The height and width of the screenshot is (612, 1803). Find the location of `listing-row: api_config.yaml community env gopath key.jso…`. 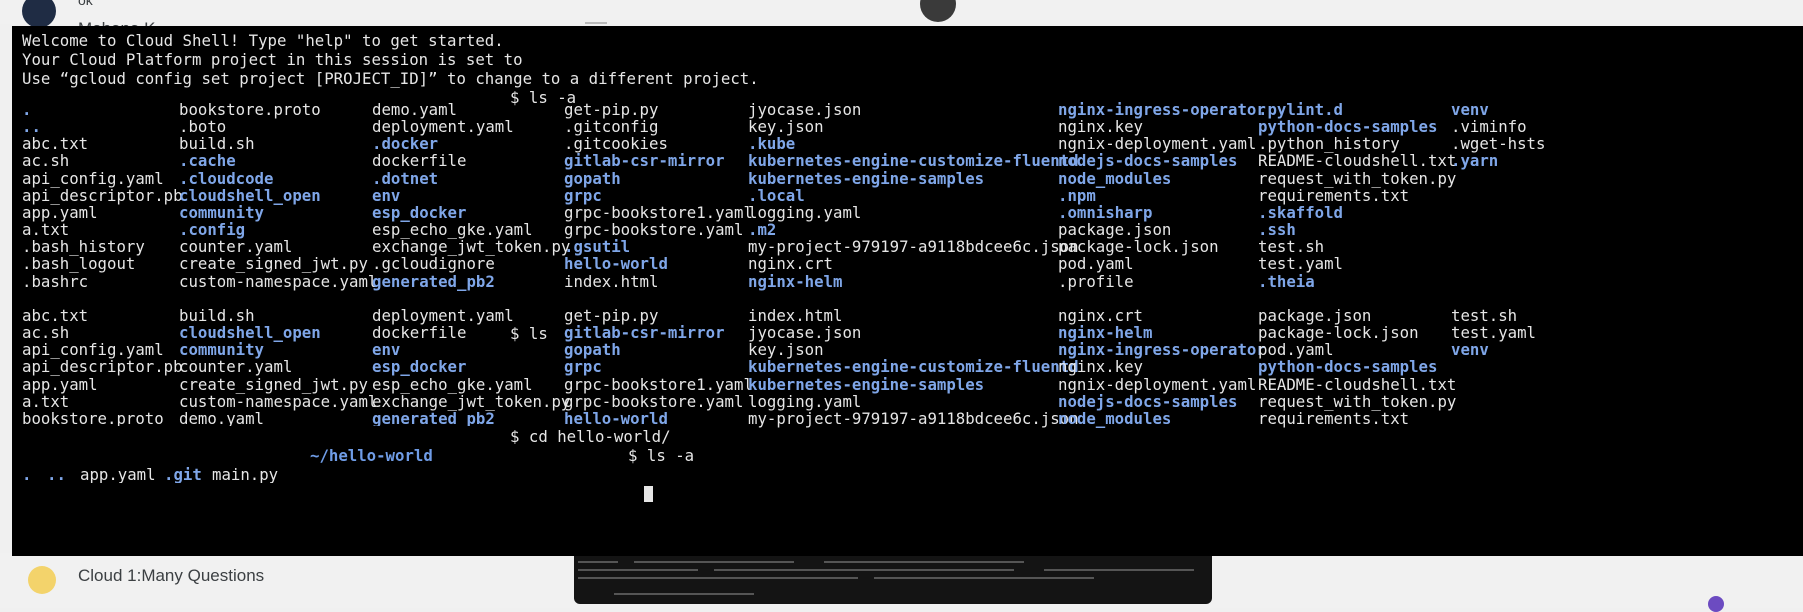

listing-row: api_config.yaml community env gopath key.jso… is located at coordinates (907, 349).